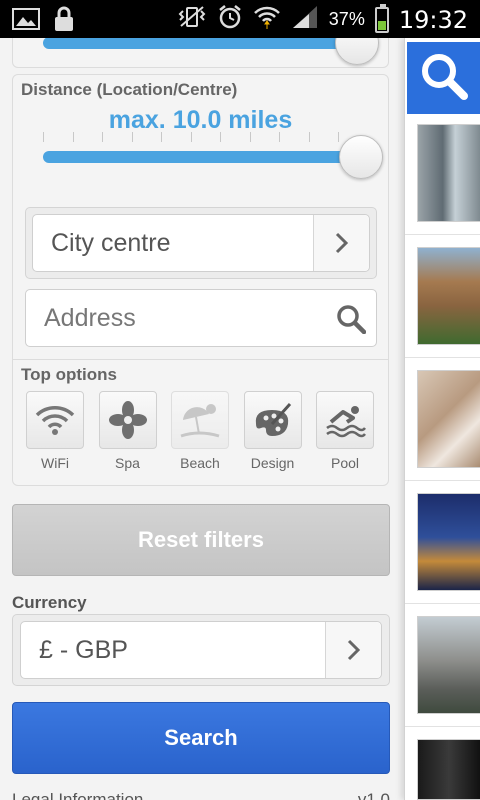 This screenshot has height=800, width=480. I want to click on version-label: v1.0, so click(373, 795).